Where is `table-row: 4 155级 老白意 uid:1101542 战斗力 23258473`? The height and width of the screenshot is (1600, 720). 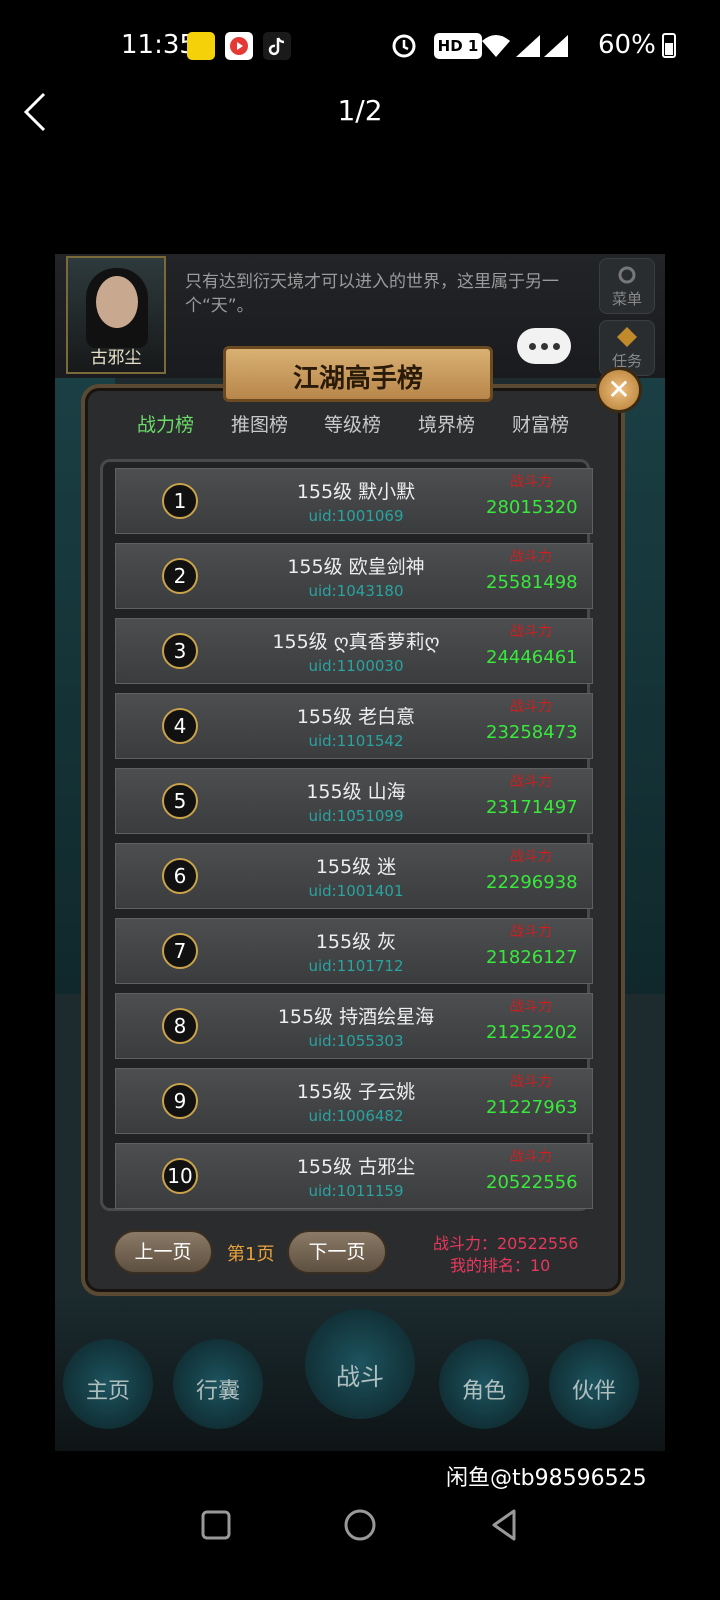
table-row: 4 155级 老白意 uid:1101542 战斗力 23258473 is located at coordinates (354, 726).